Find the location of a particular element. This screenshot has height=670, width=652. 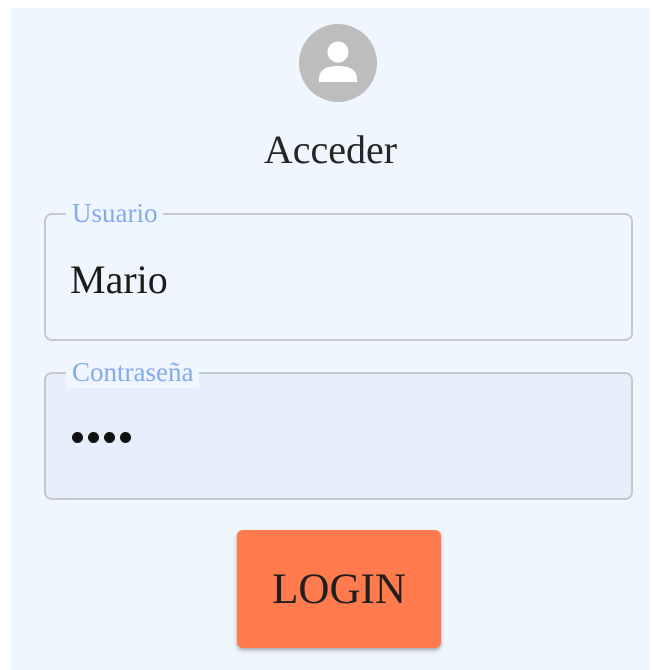

login-button: LOGIN is located at coordinates (339, 589).